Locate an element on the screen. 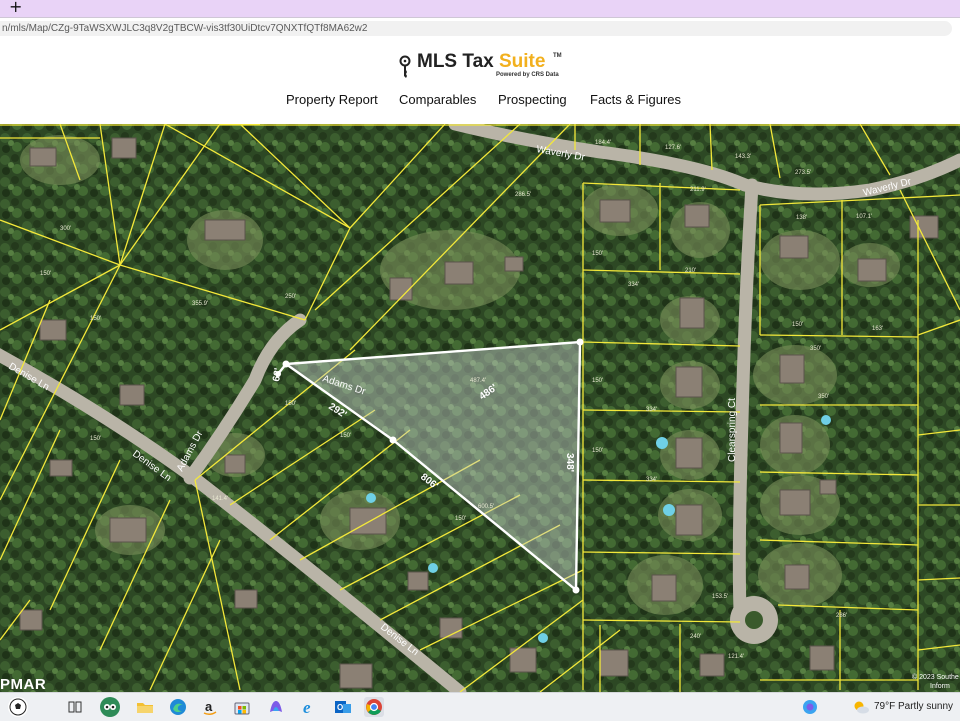 This screenshot has height=722, width=960. lot-label: 240' is located at coordinates (695, 637).